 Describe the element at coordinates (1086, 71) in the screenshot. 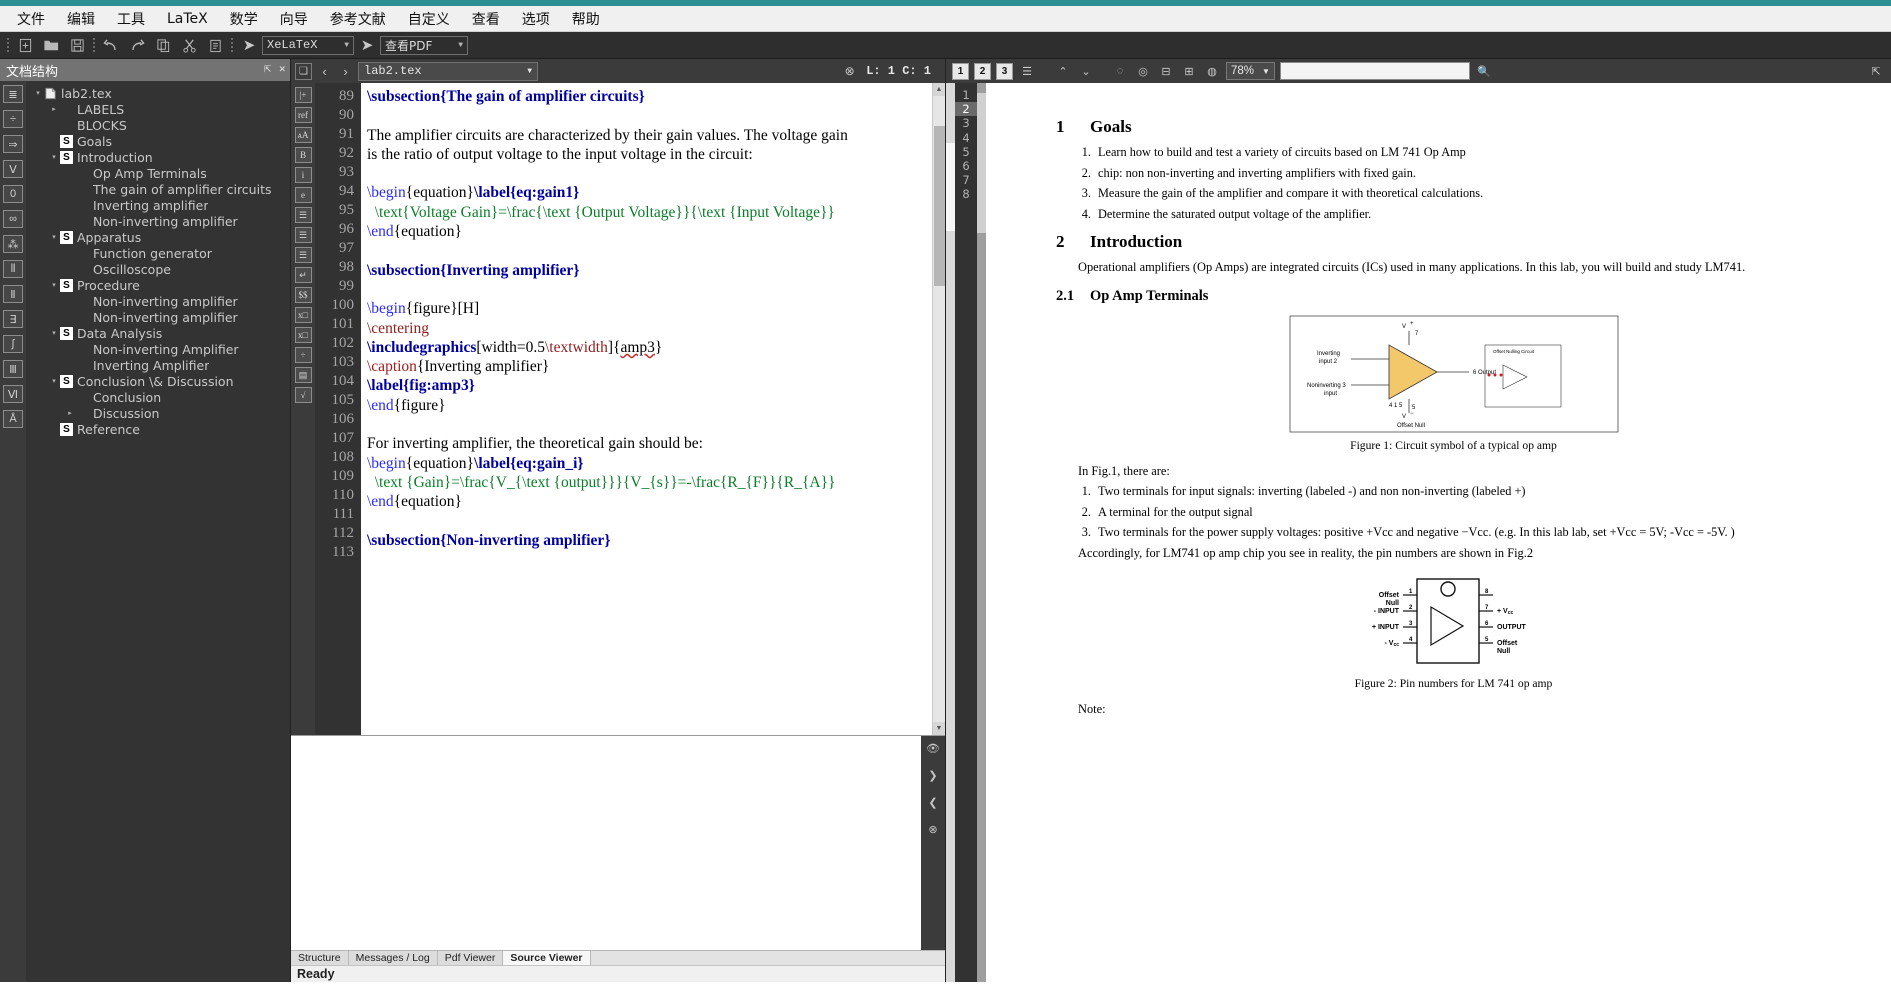

I see `next-page-icon: ⌄` at that location.